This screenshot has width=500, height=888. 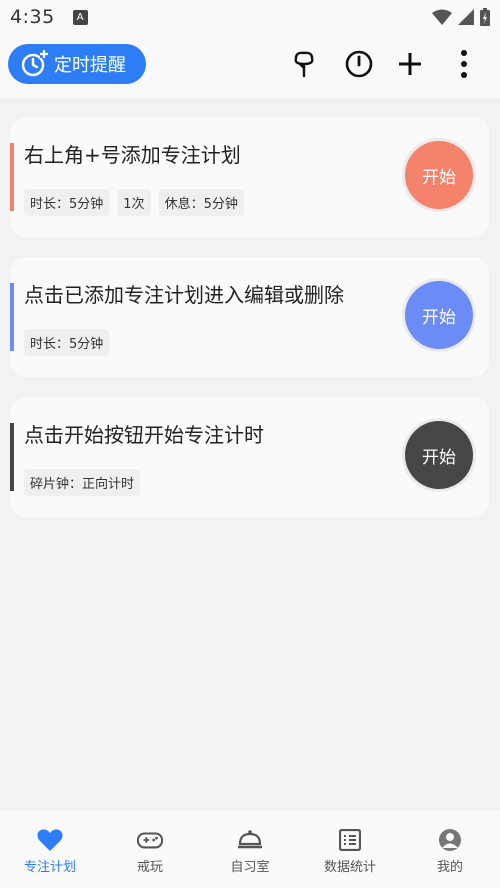 I want to click on plan-card: 右上角+号添加专注计划 时长：5分钟 1次 休息：5分钟 开始, so click(x=249, y=177).